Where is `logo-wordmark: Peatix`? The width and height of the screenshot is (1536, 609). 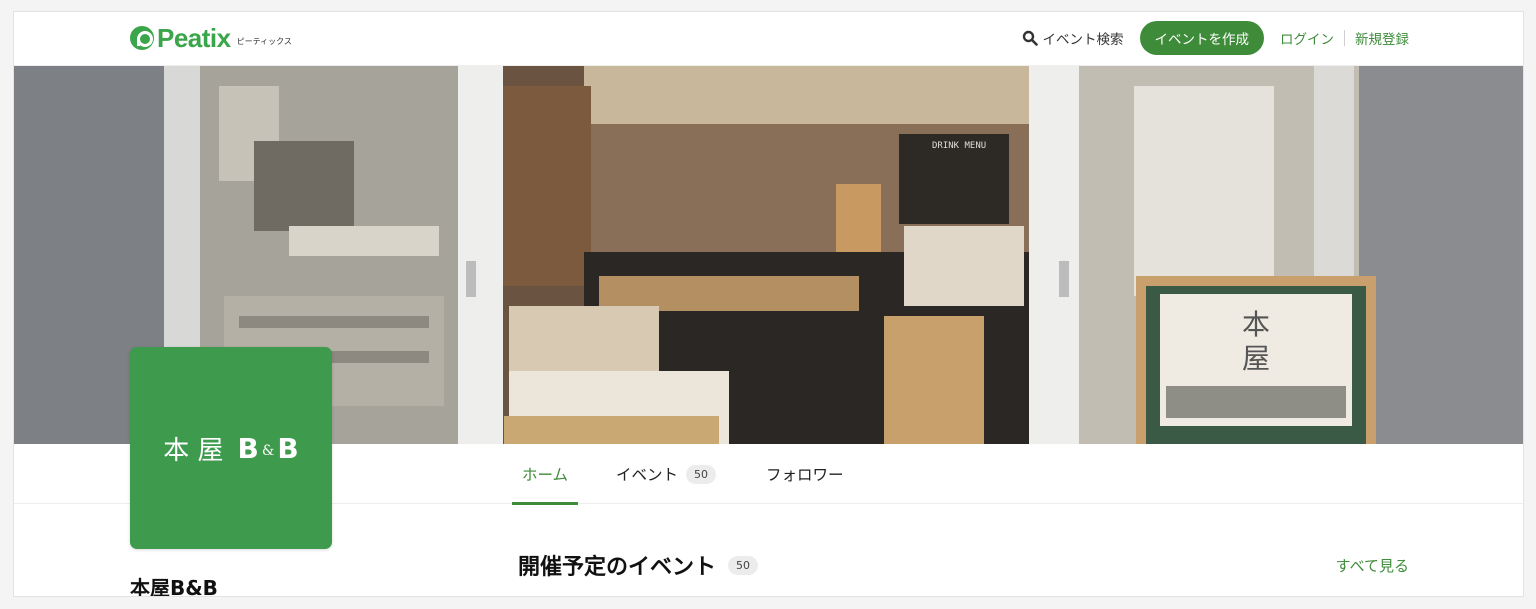 logo-wordmark: Peatix is located at coordinates (194, 38).